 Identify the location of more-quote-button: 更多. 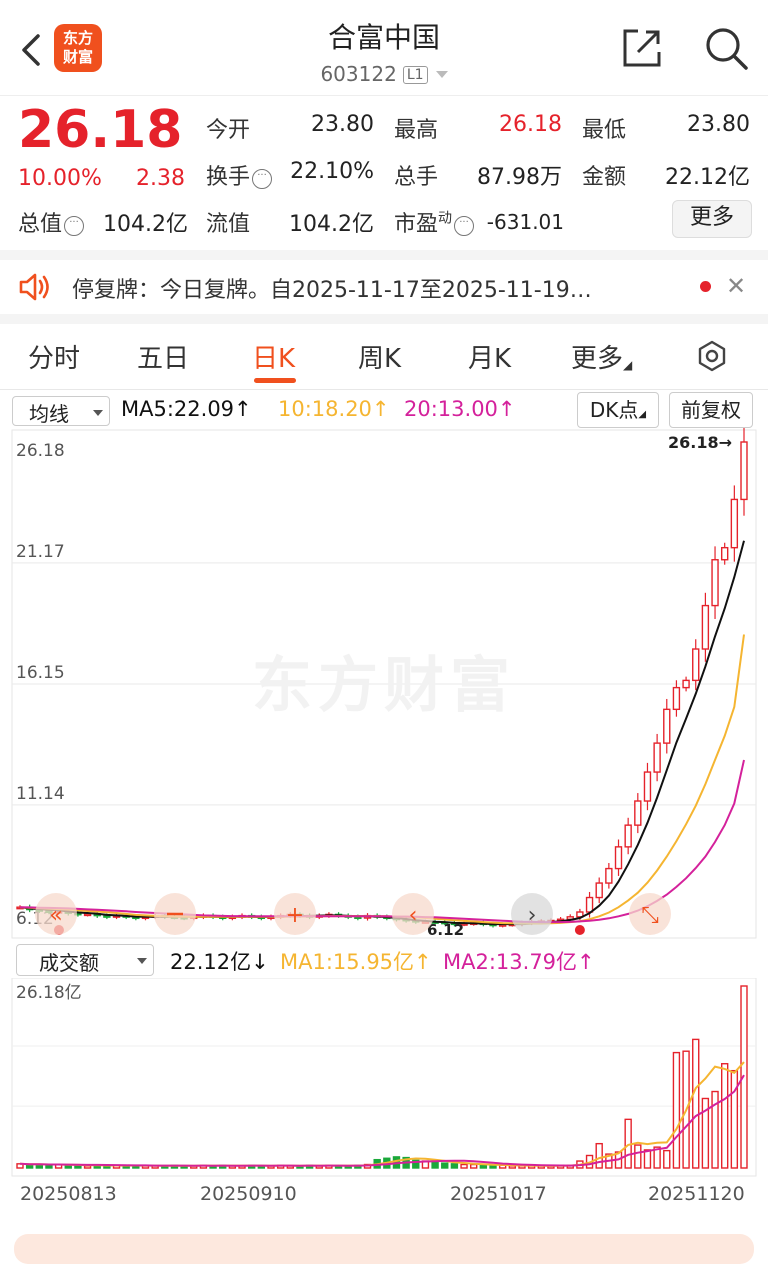
(712, 219).